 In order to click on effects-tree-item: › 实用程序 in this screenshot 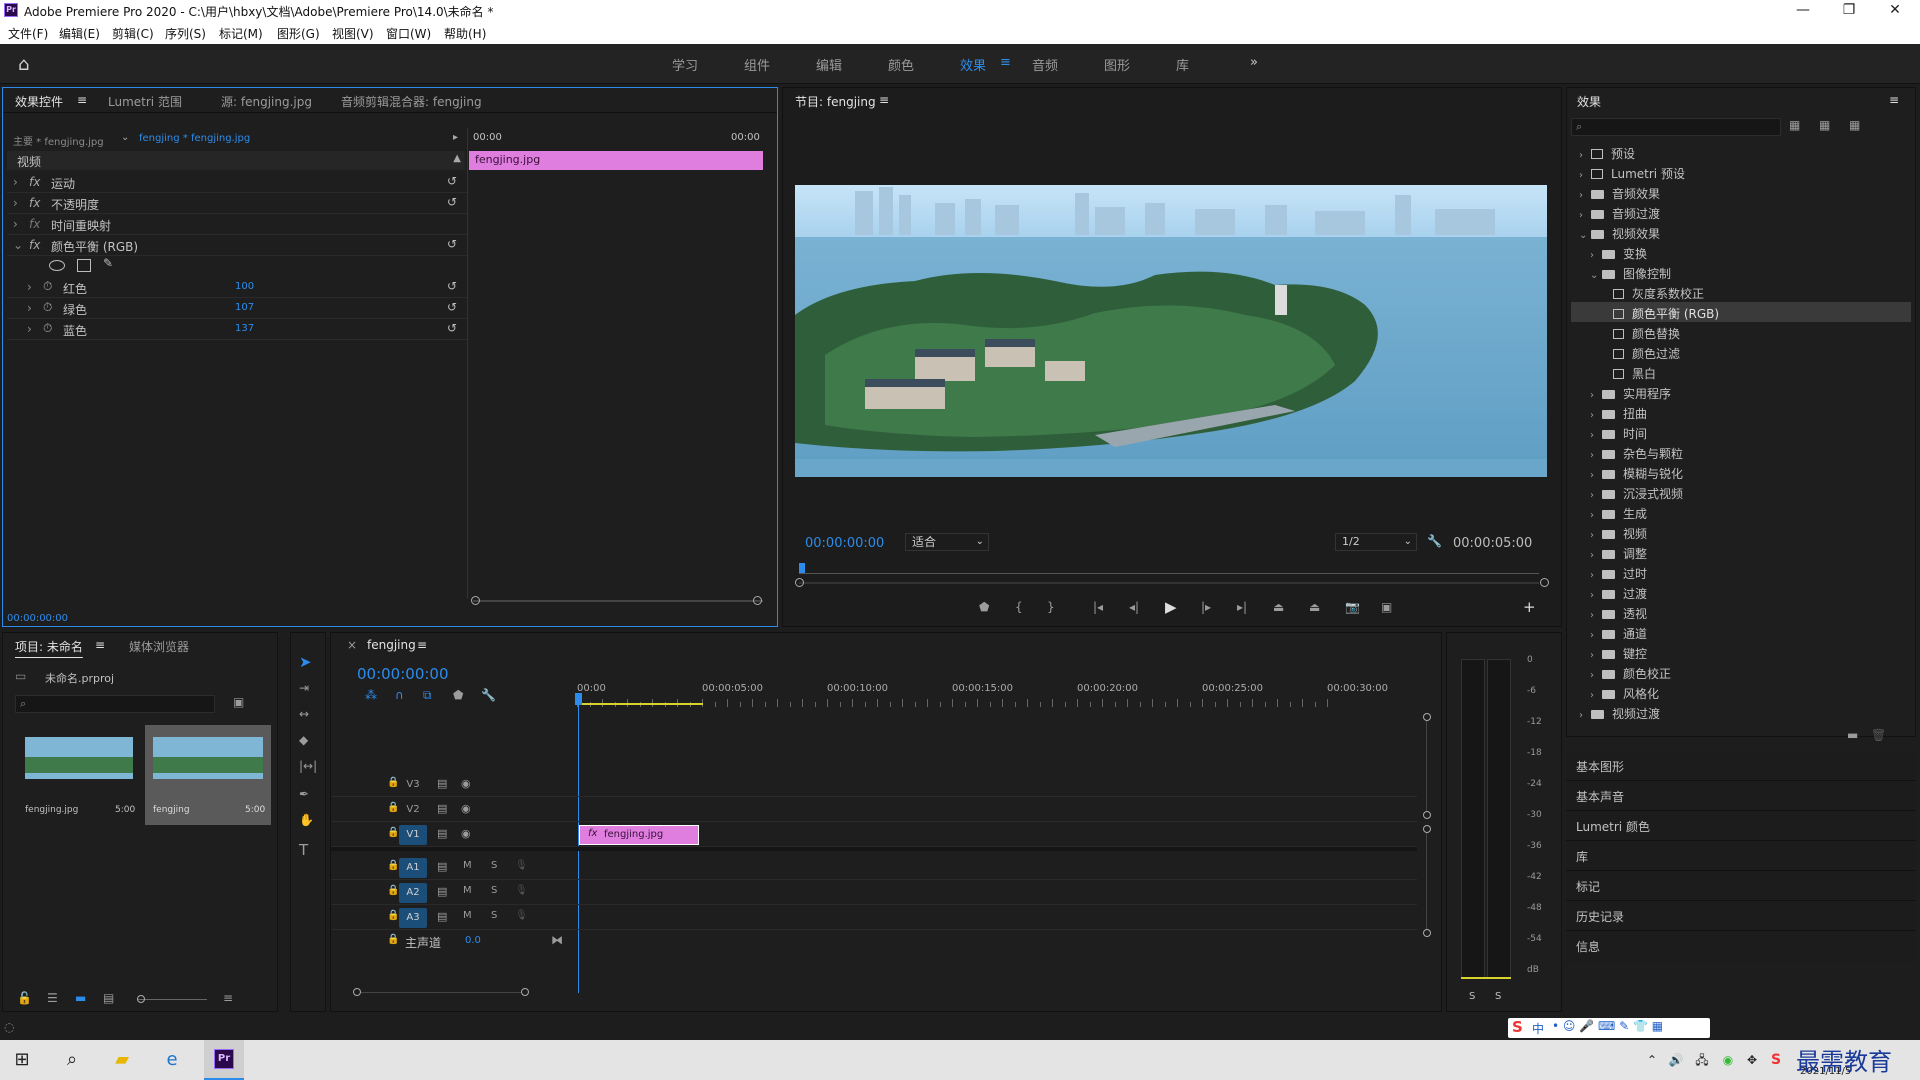, I will do `click(1741, 392)`.